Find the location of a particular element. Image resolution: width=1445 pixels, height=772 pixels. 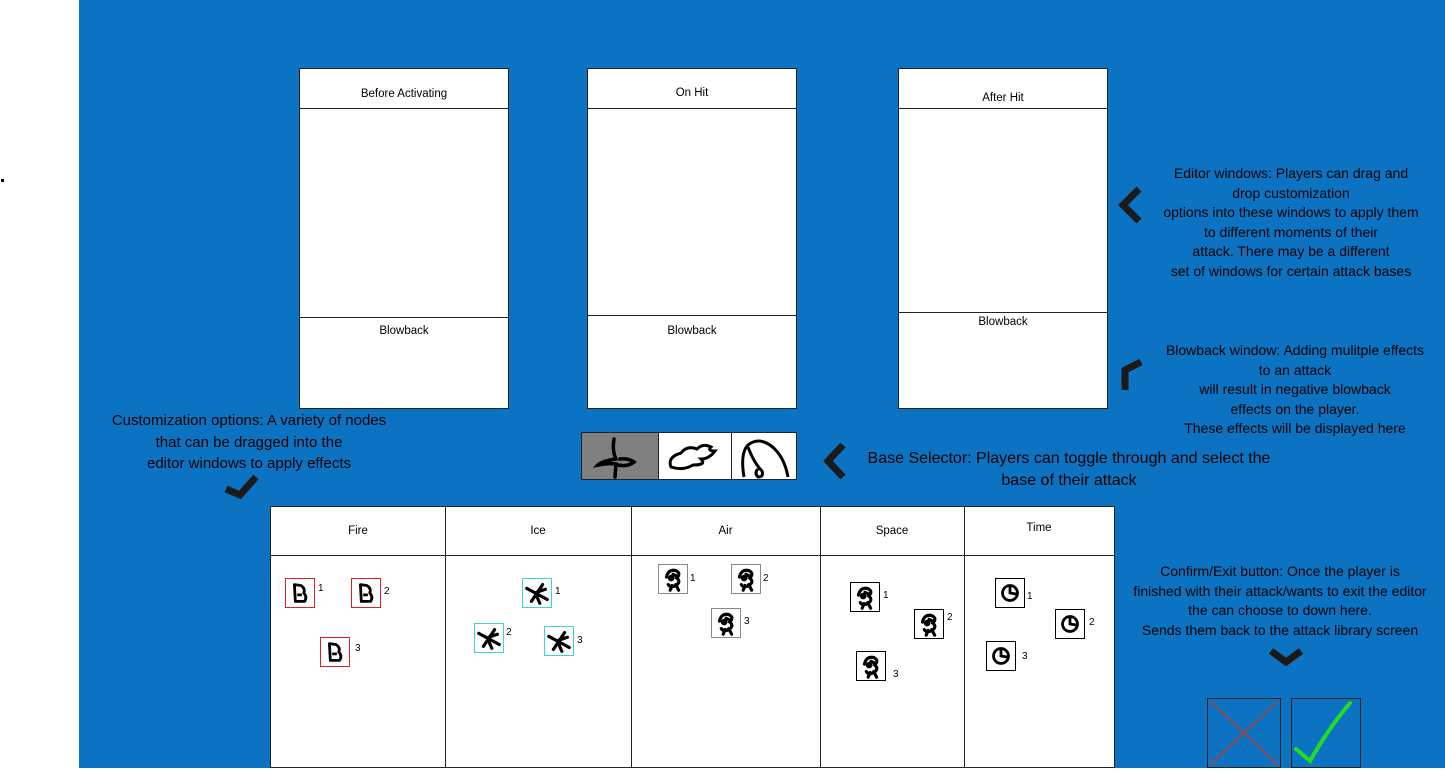

cloud-icon is located at coordinates (693, 457).